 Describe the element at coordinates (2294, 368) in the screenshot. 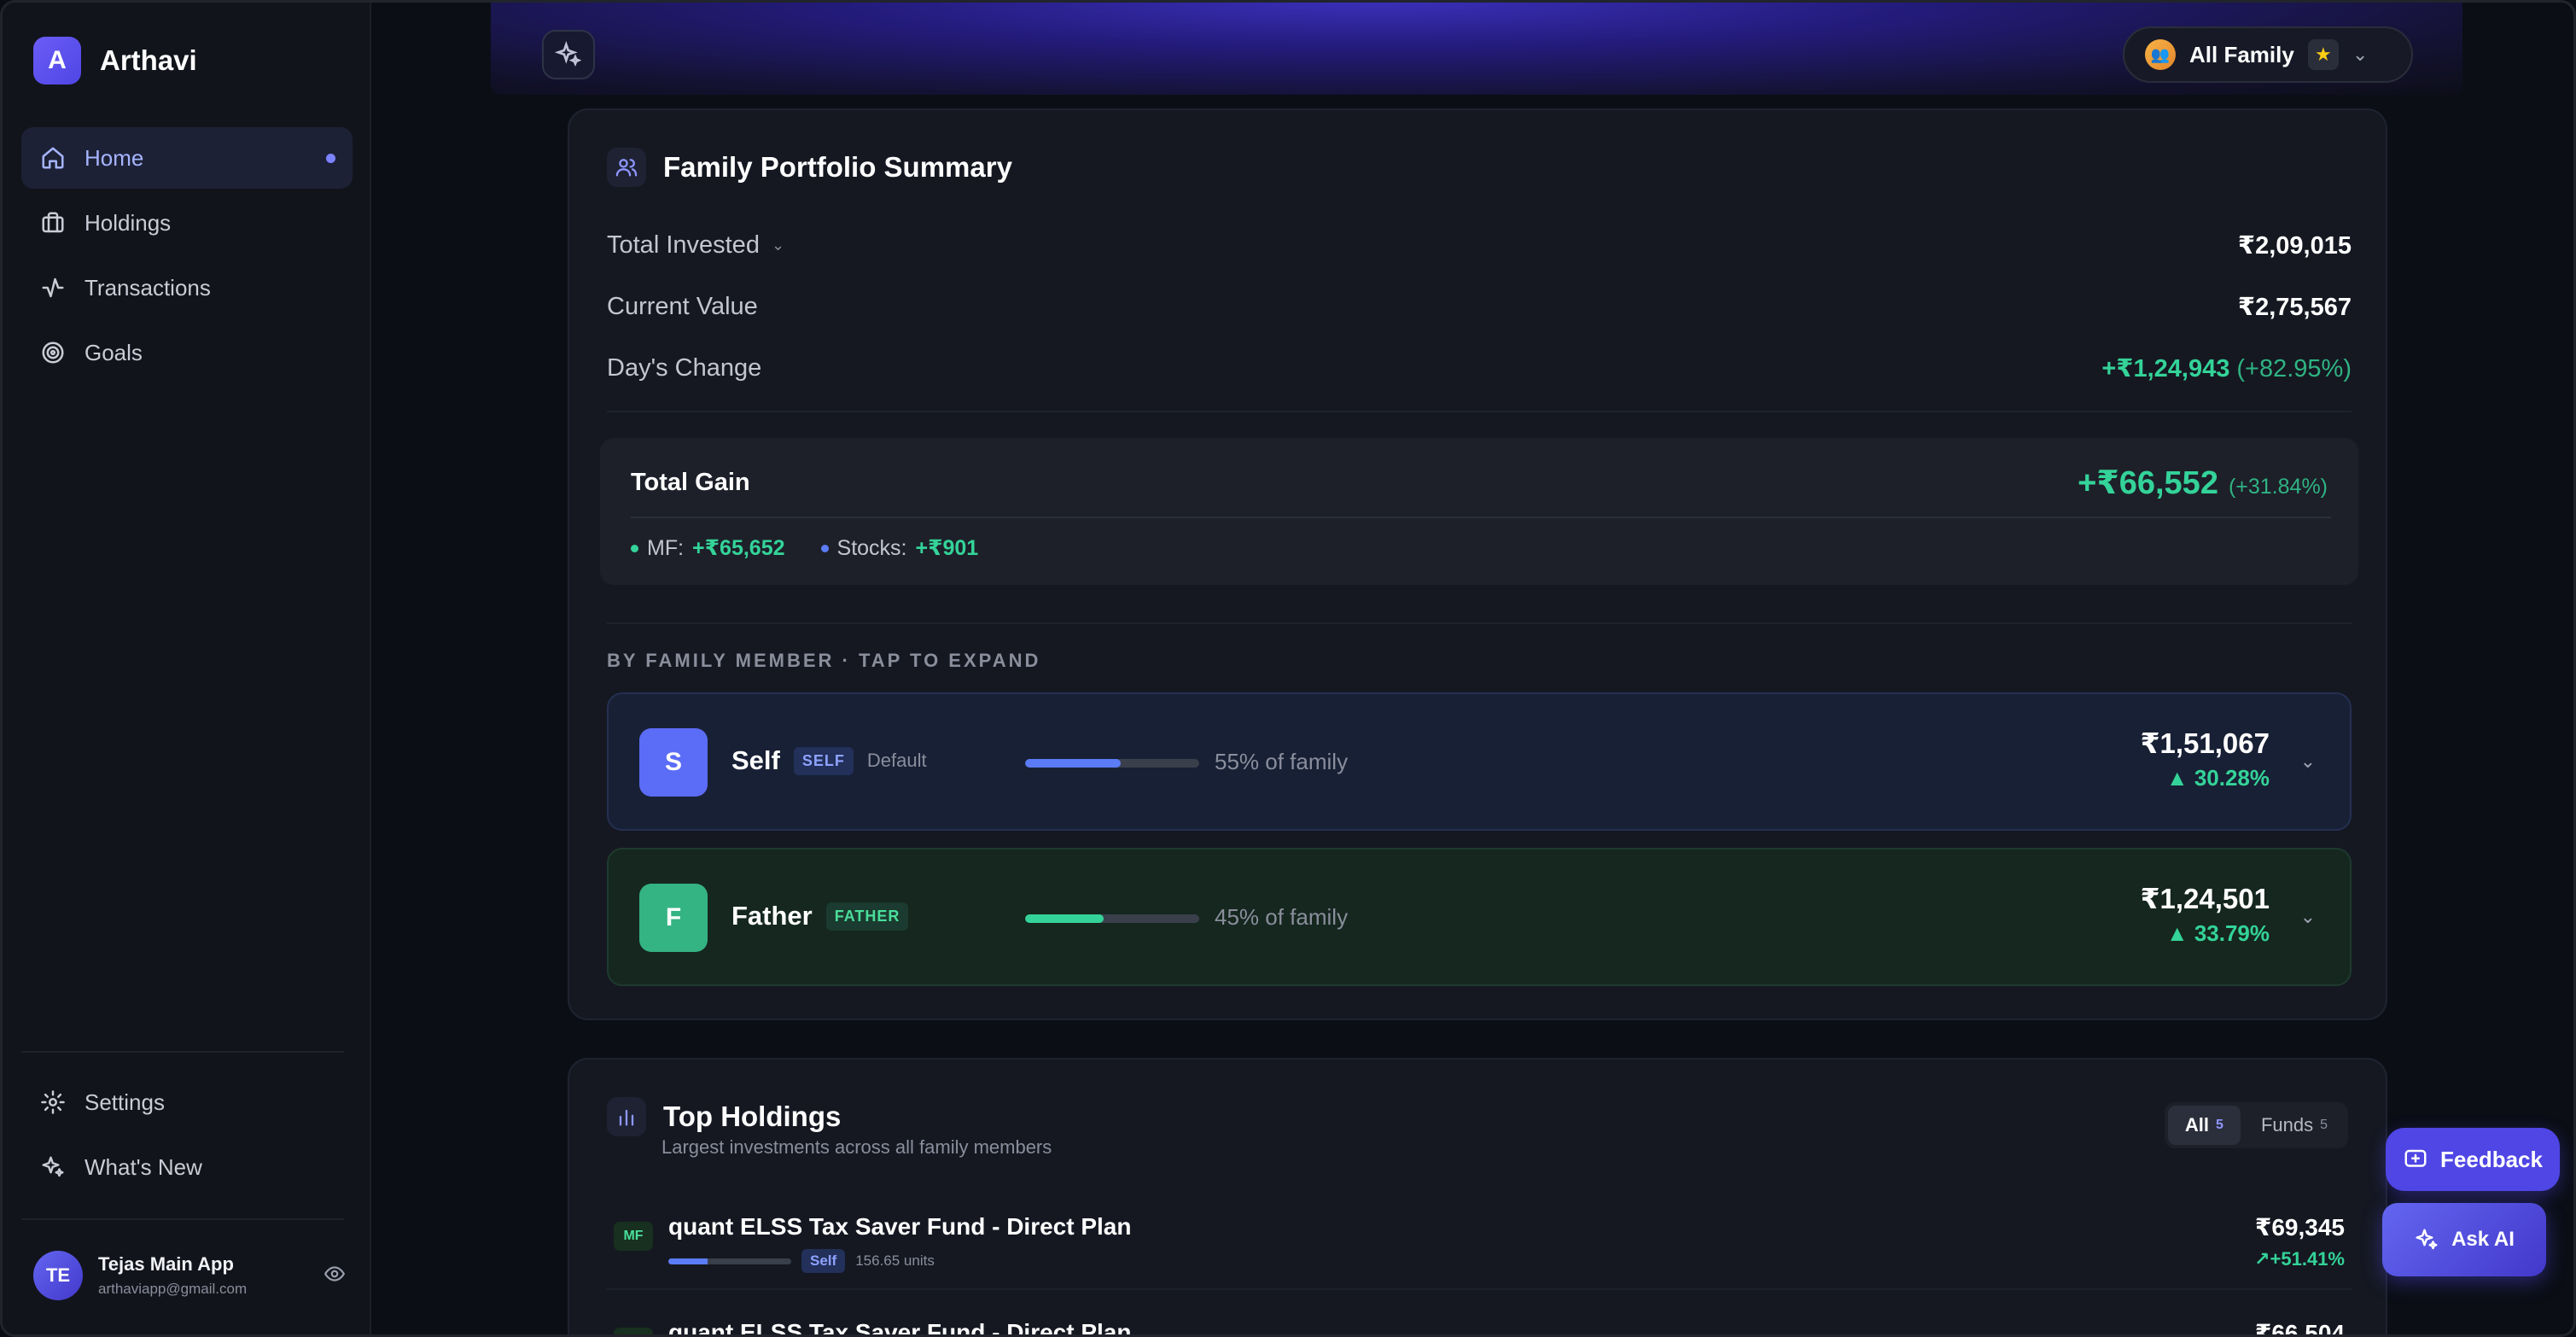

I see `days-change-percent: (+82.95%)` at that location.